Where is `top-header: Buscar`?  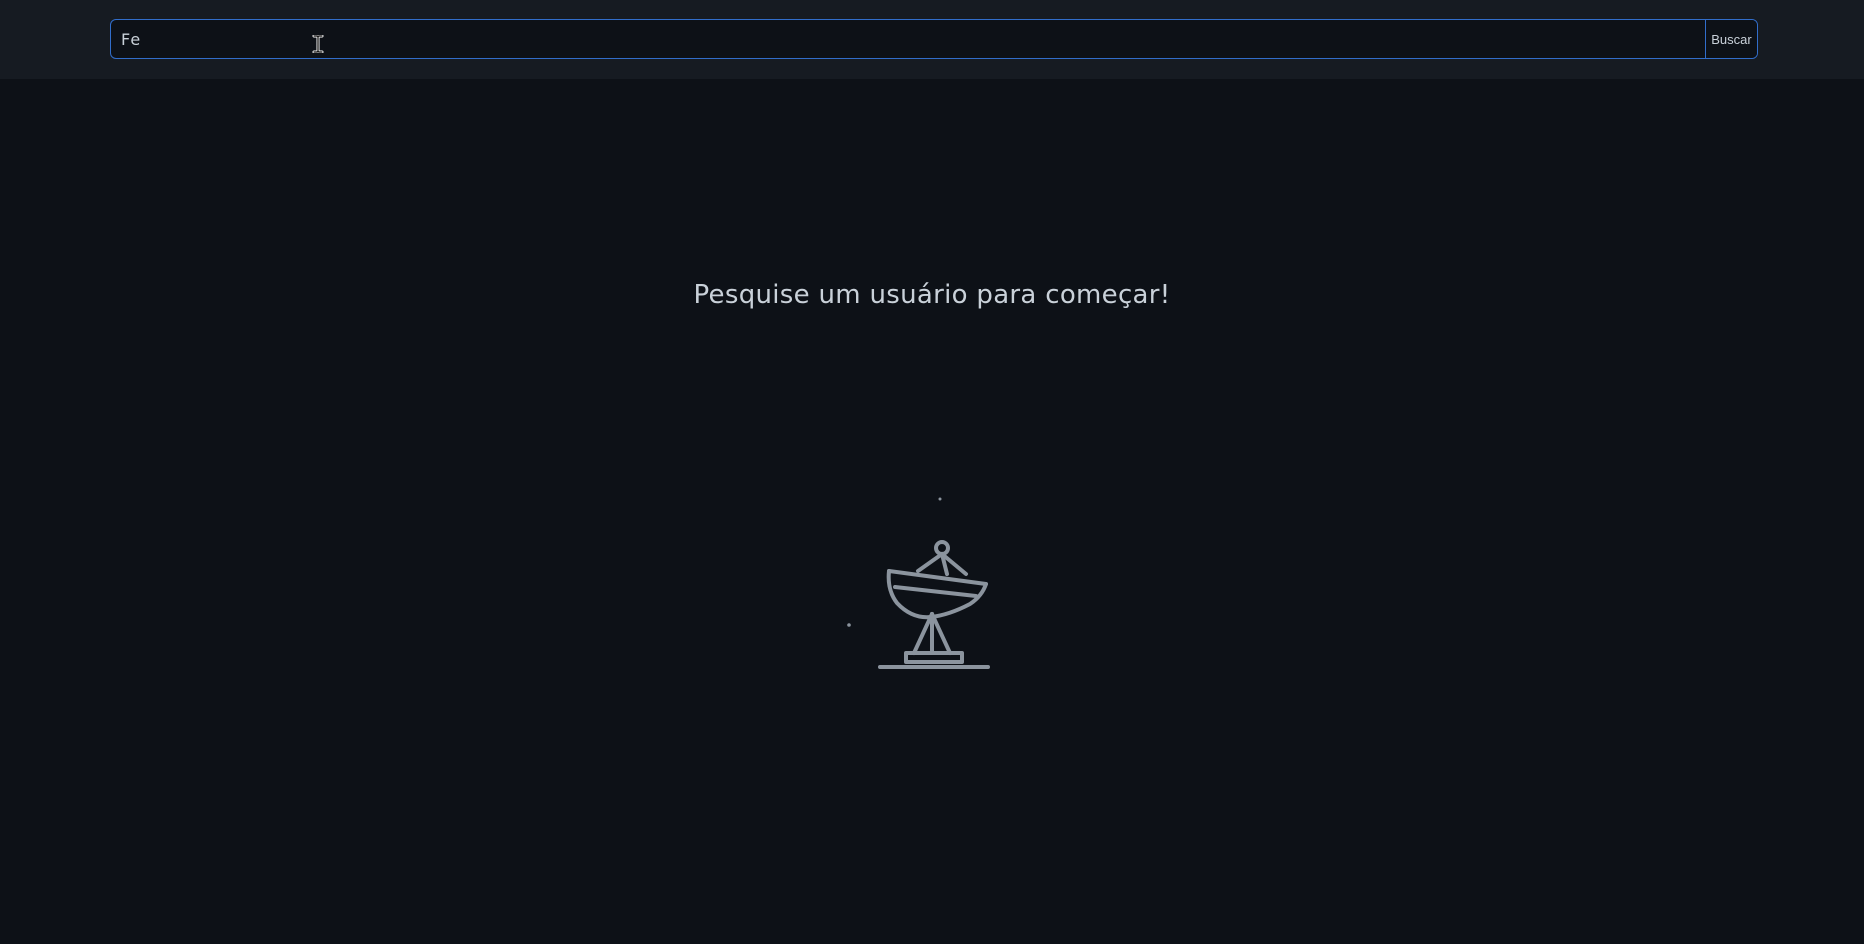 top-header: Buscar is located at coordinates (932, 39).